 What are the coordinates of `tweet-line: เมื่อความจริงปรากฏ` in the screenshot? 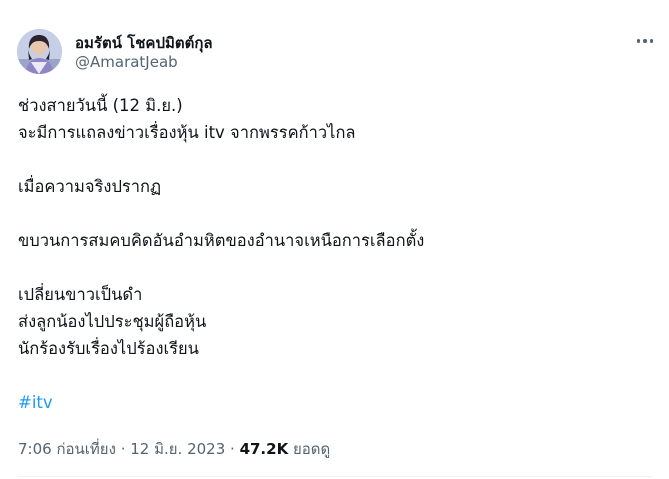 It's located at (90, 186).